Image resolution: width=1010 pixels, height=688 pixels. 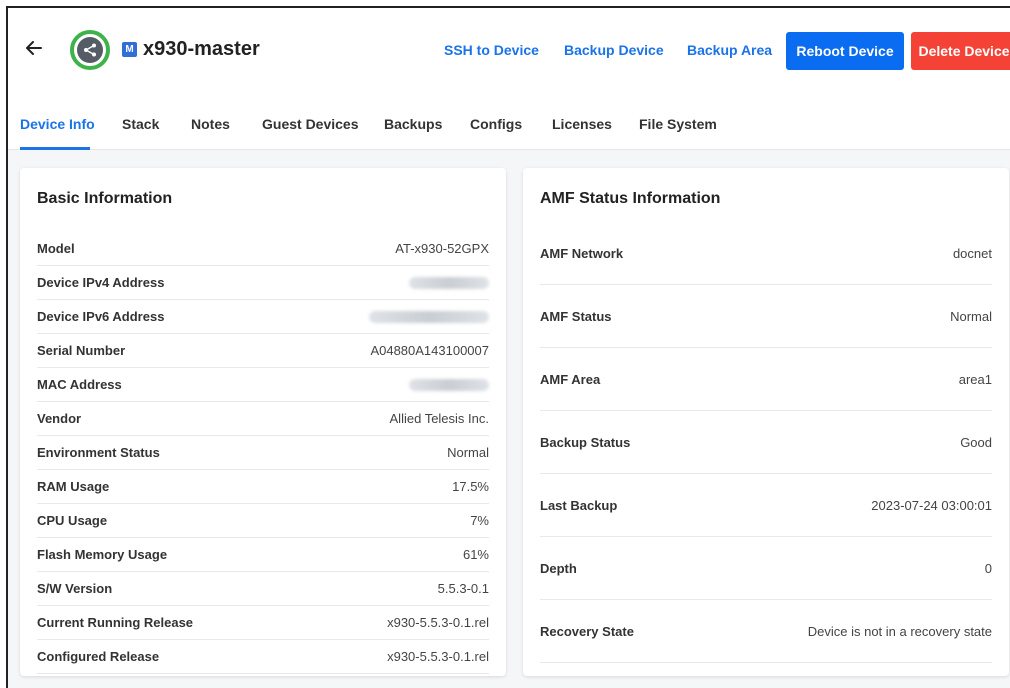 I want to click on row-label: S/W Version, so click(x=75, y=588).